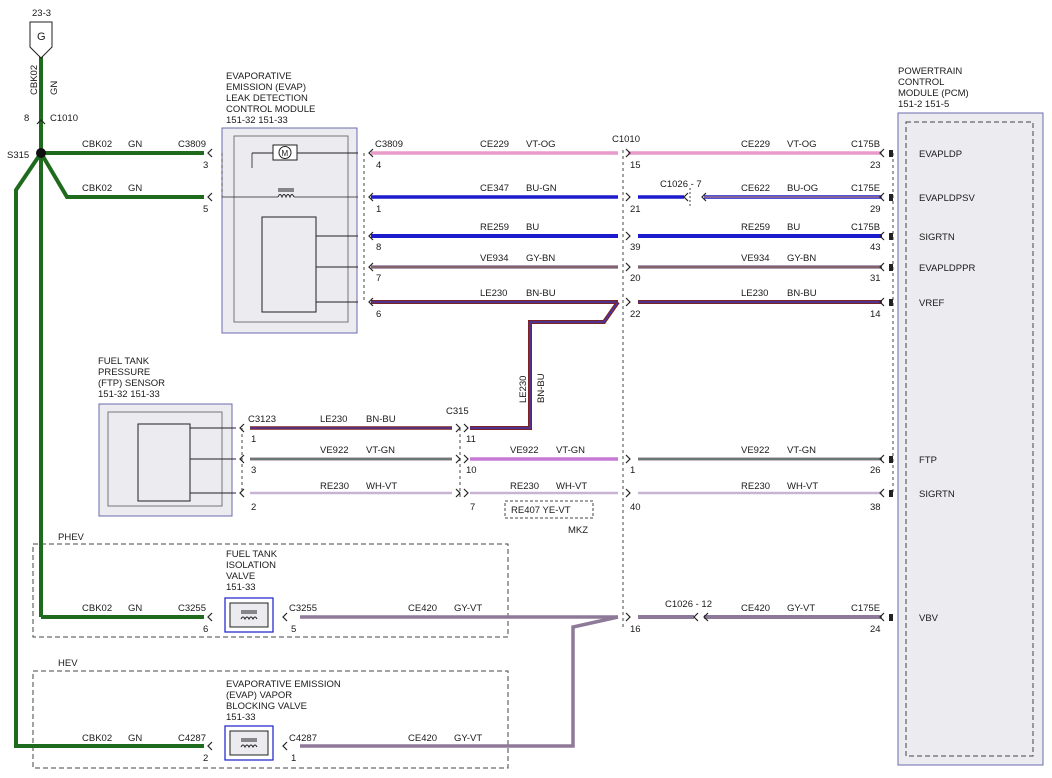  What do you see at coordinates (378, 165) in the screenshot?
I see `svg-text: 4` at bounding box center [378, 165].